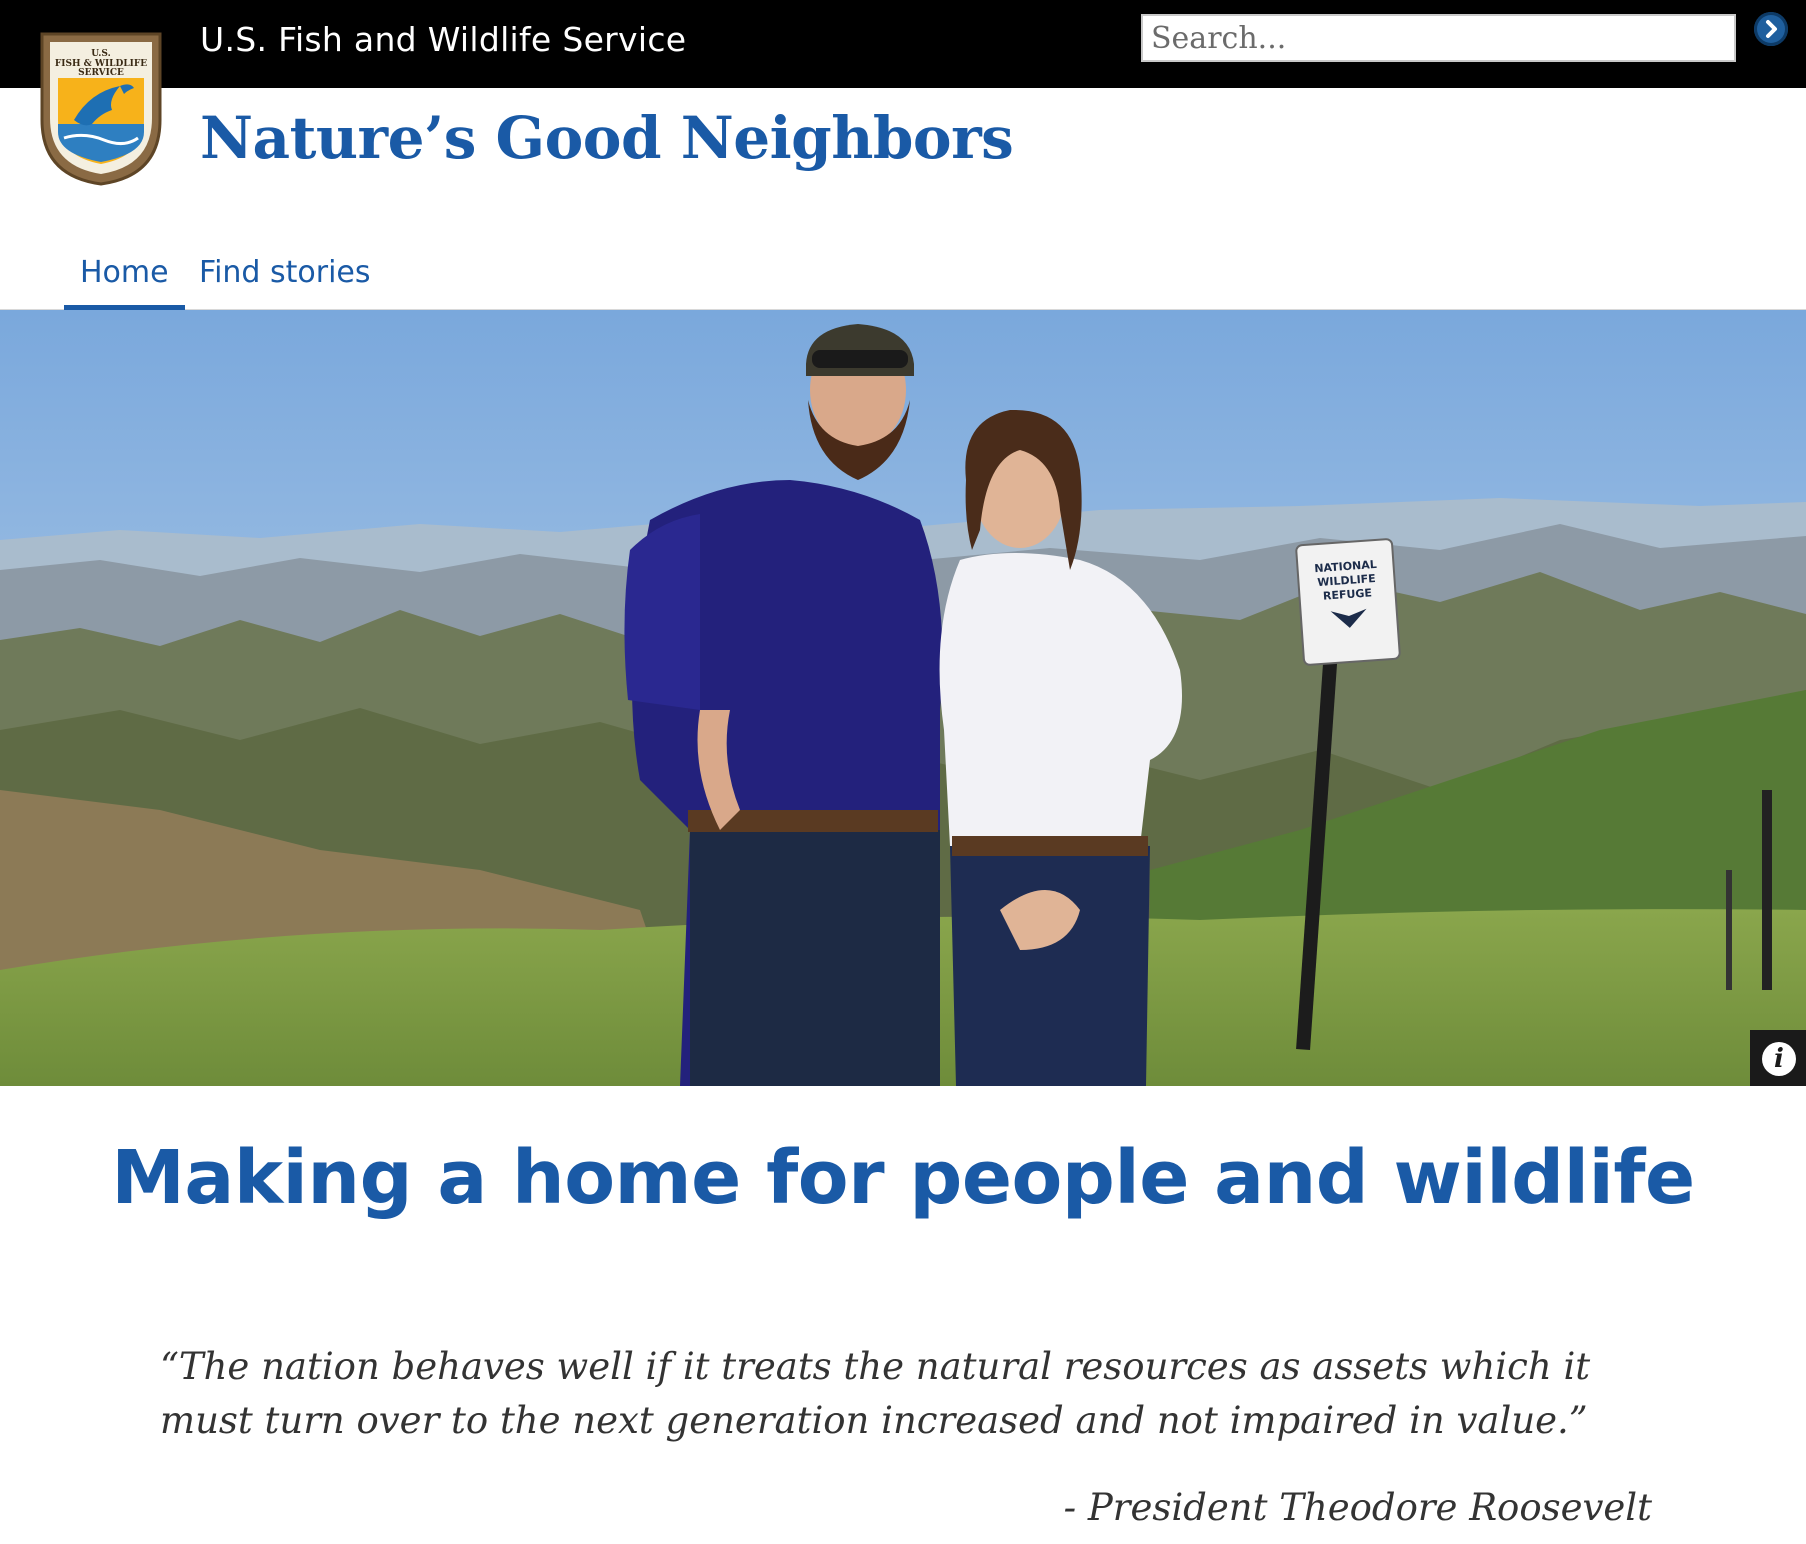 The width and height of the screenshot is (1806, 1544). I want to click on svg-text: U.S., so click(100, 54).